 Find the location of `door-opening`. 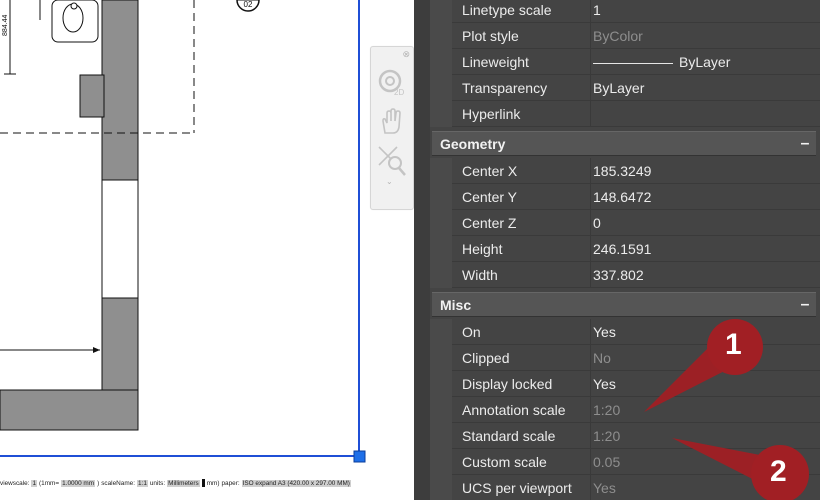

door-opening is located at coordinates (120, 239).